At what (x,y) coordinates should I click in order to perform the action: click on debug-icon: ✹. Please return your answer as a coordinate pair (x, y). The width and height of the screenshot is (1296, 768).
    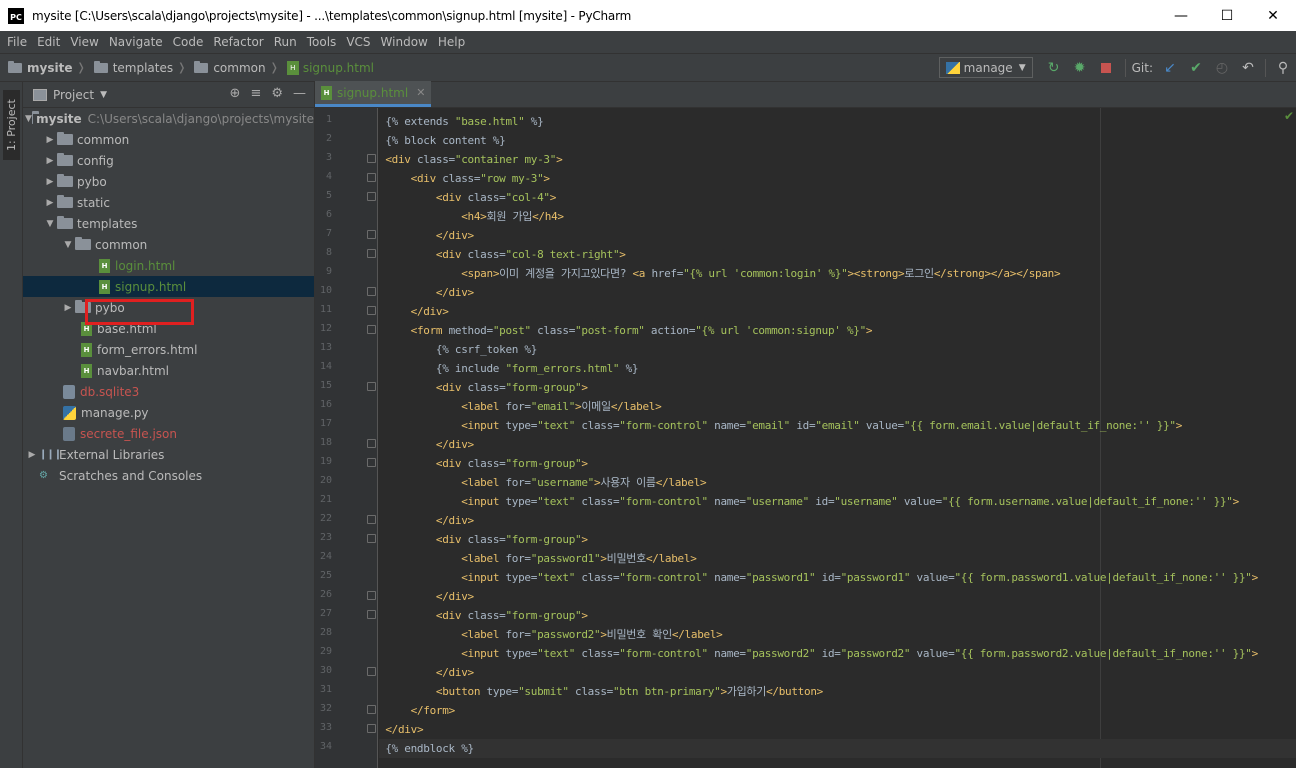
    Looking at the image, I should click on (1080, 68).